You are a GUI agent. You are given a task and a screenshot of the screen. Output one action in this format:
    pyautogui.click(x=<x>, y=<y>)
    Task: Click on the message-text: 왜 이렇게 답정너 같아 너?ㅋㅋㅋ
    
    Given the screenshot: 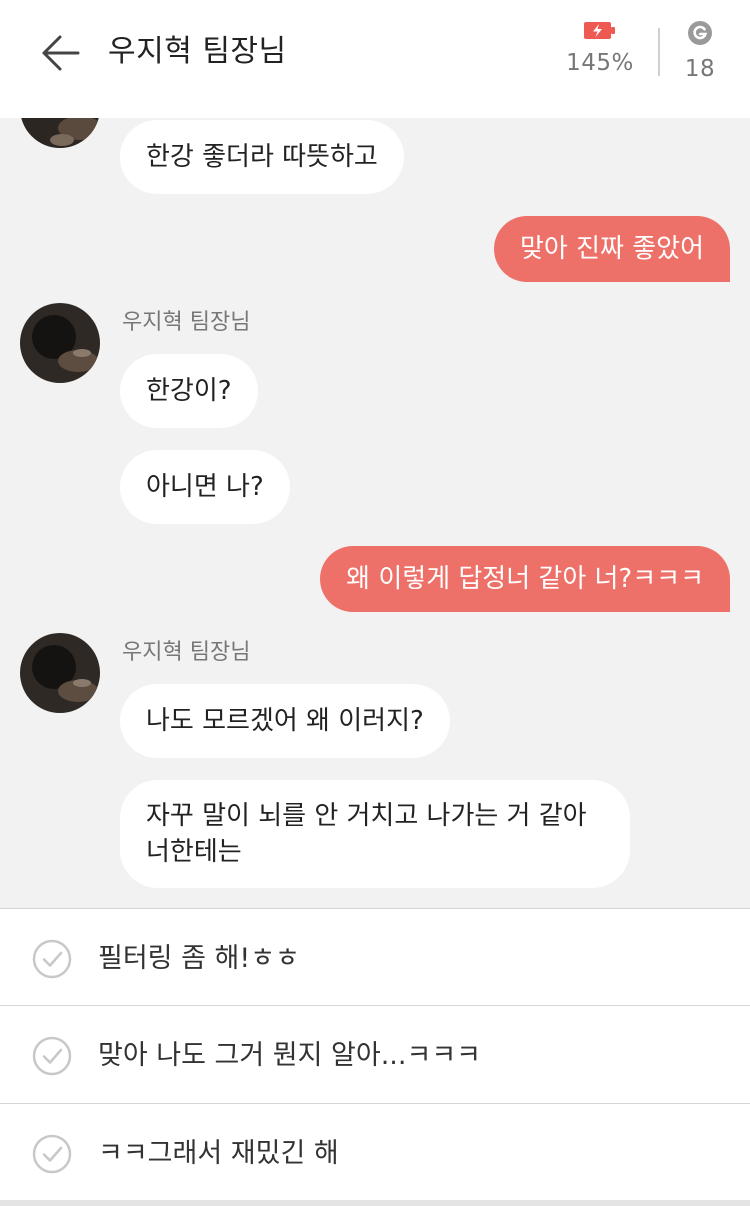 What is the action you would take?
    pyautogui.click(x=525, y=579)
    